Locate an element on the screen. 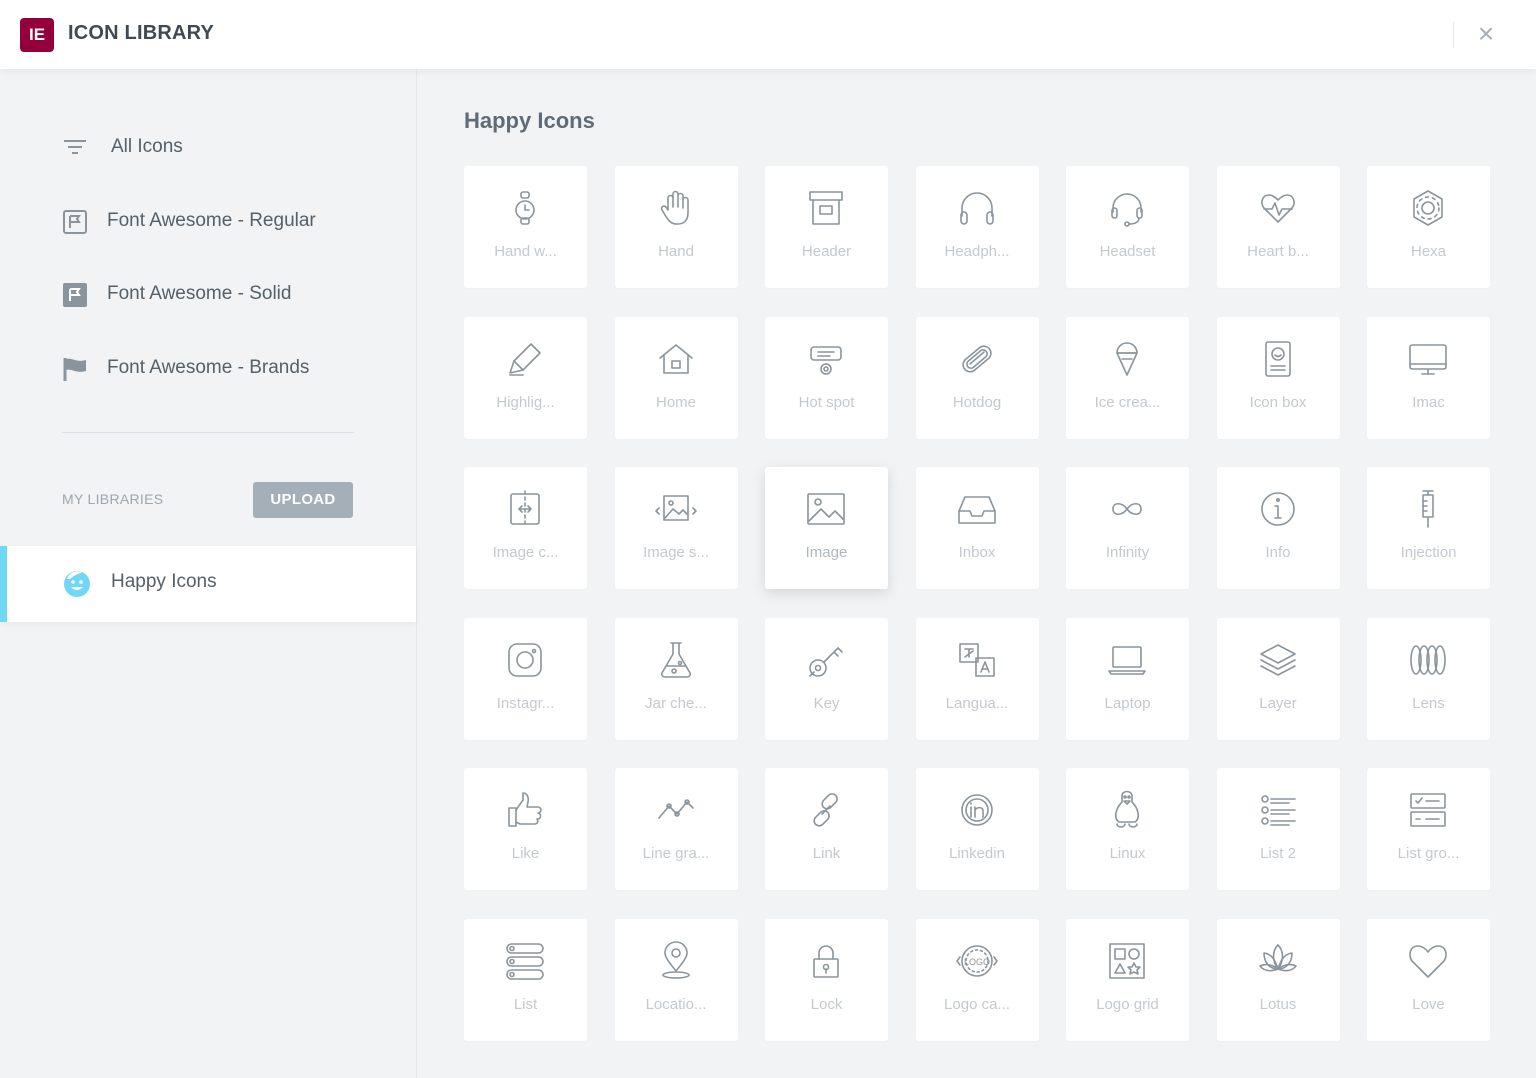 The height and width of the screenshot is (1078, 1536). lotus-icon is located at coordinates (1277, 957).